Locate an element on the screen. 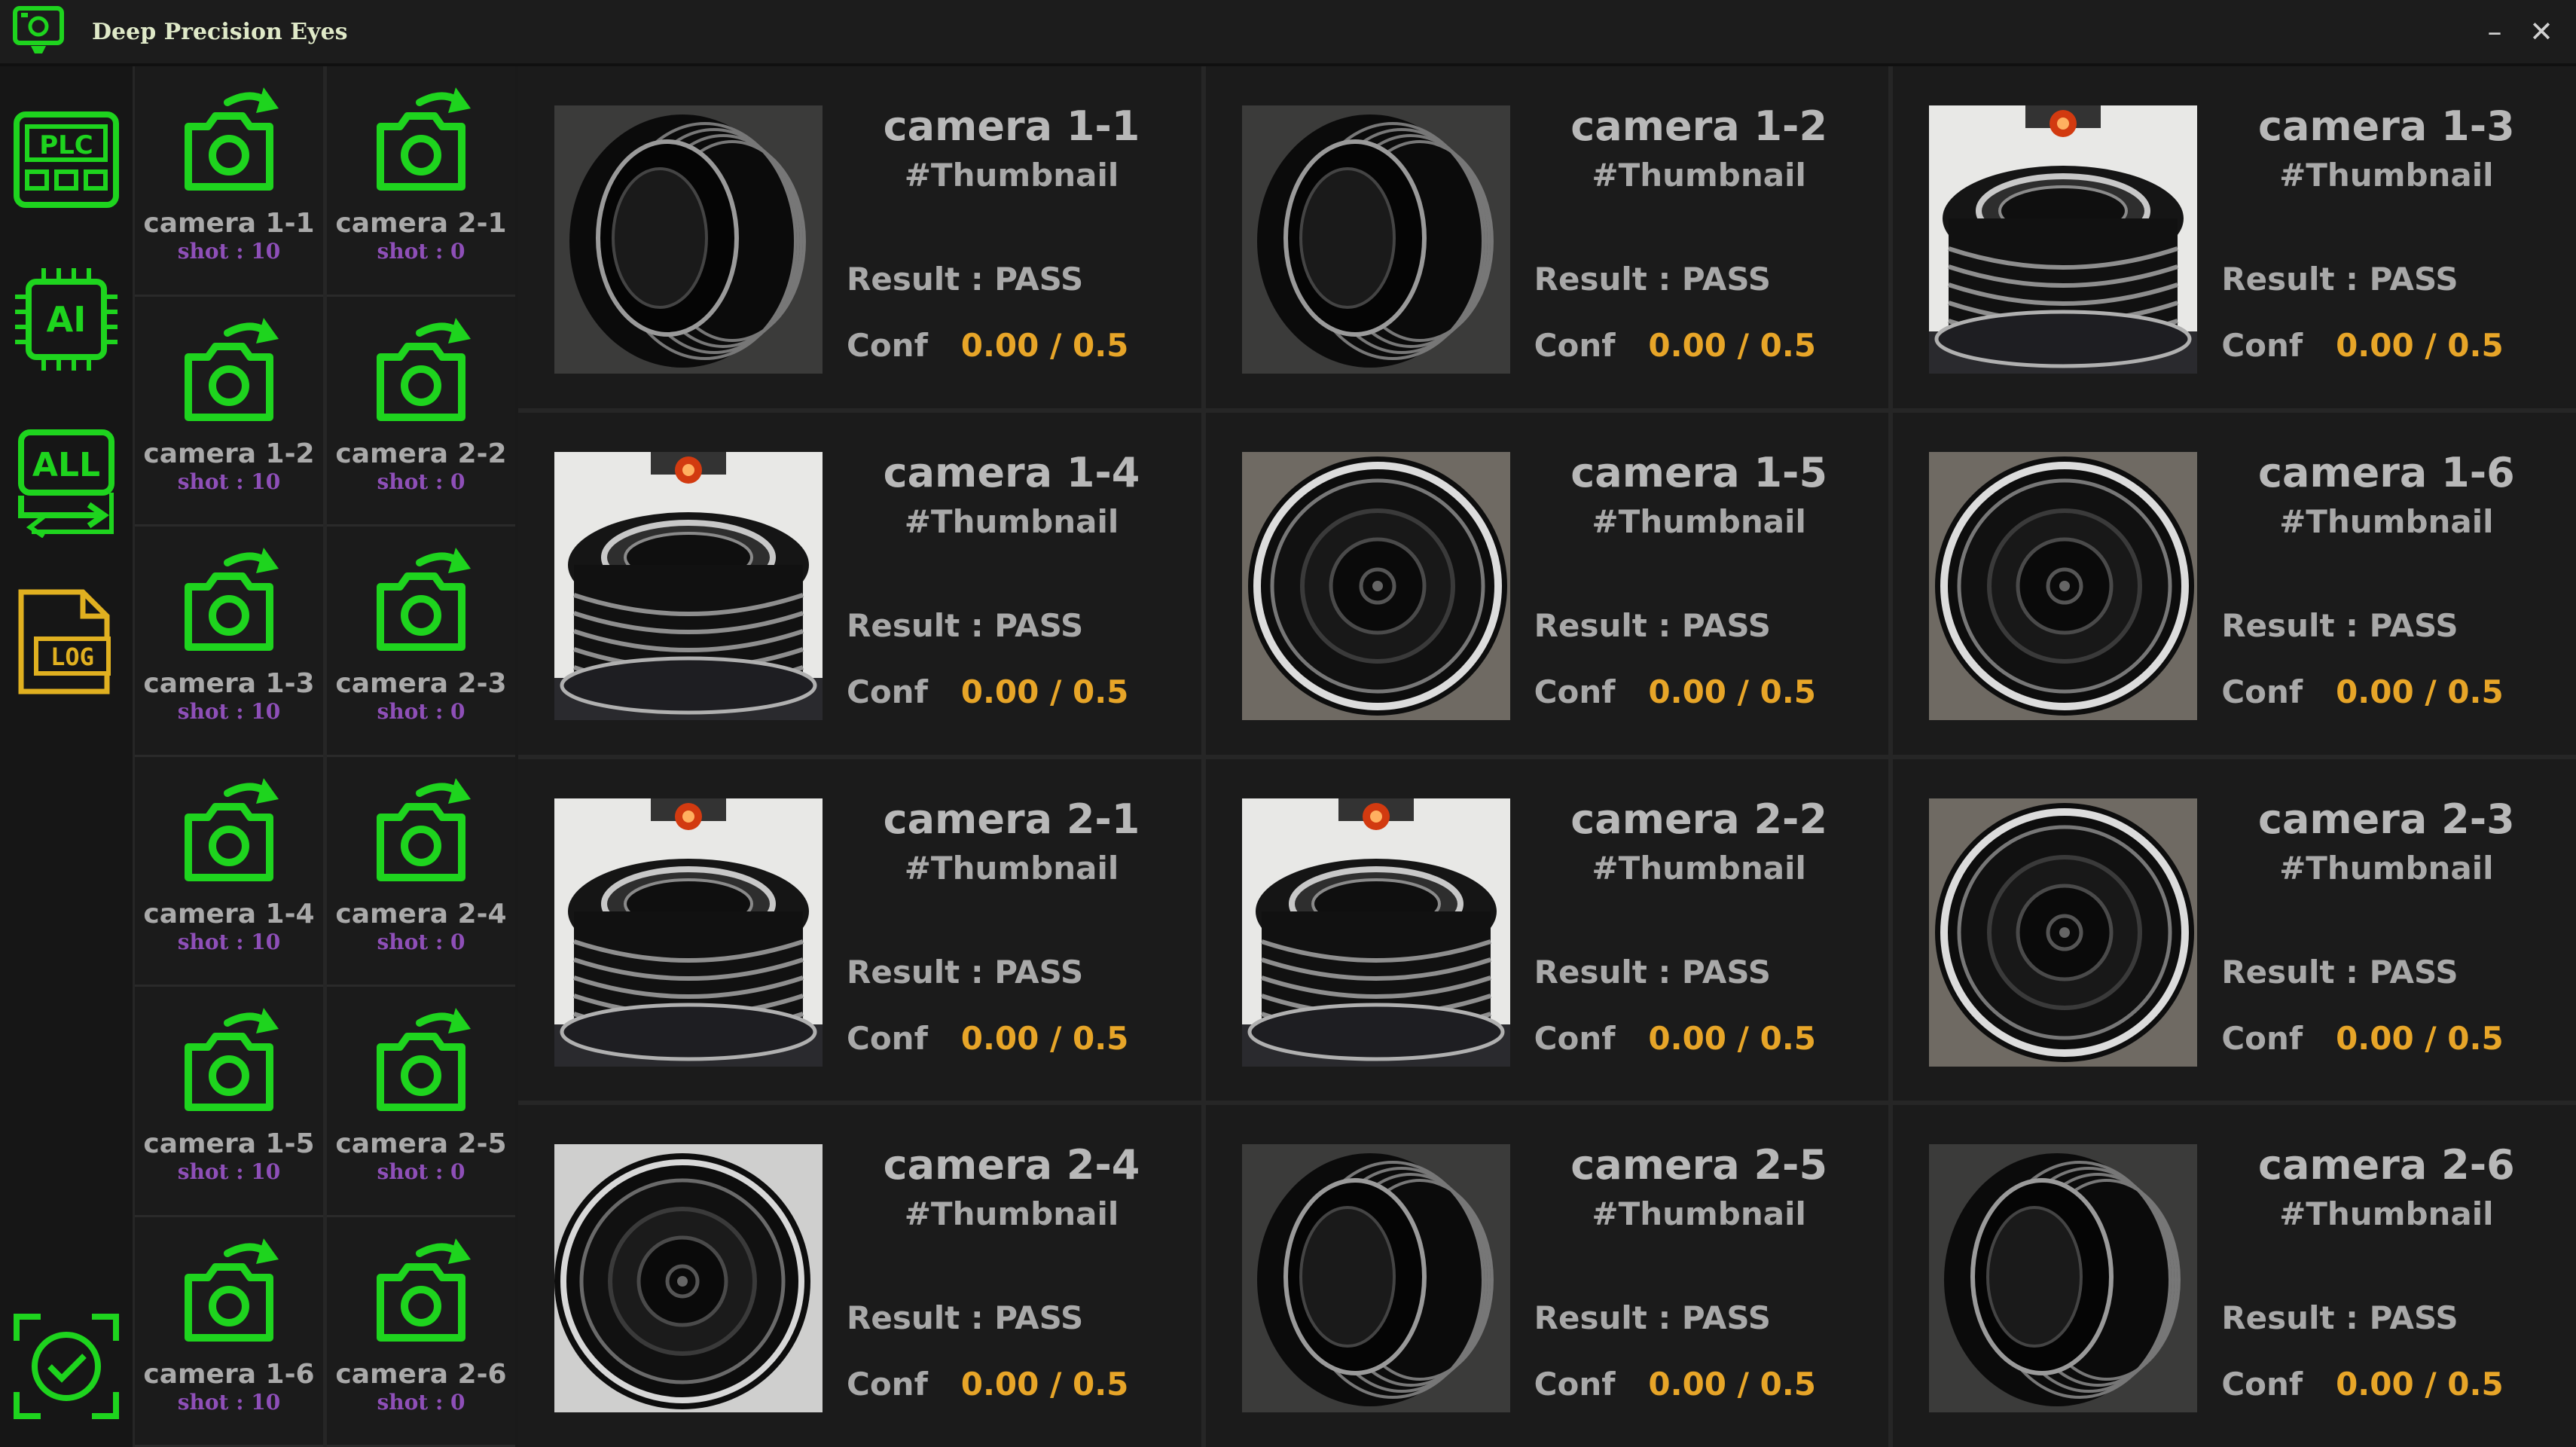 The width and height of the screenshot is (2576, 1447). all-cameras-icon: ALL is located at coordinates (66, 484).